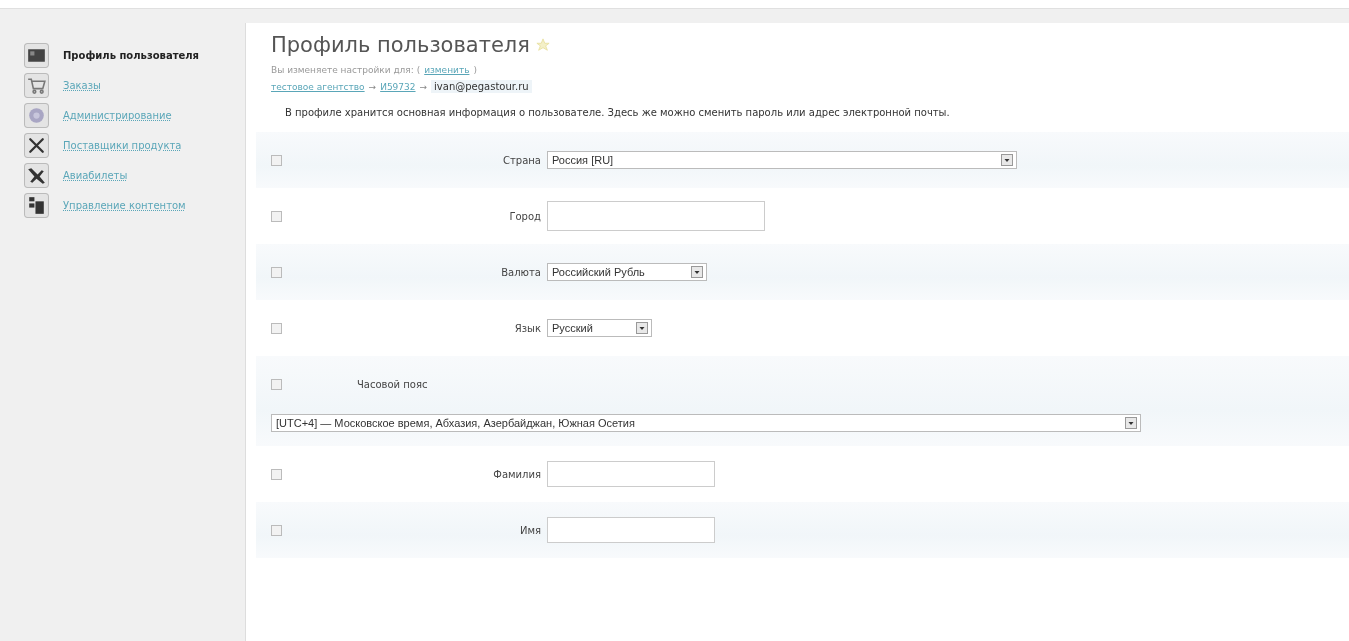 The image size is (1349, 641). I want to click on field-label: Страна, so click(522, 160).